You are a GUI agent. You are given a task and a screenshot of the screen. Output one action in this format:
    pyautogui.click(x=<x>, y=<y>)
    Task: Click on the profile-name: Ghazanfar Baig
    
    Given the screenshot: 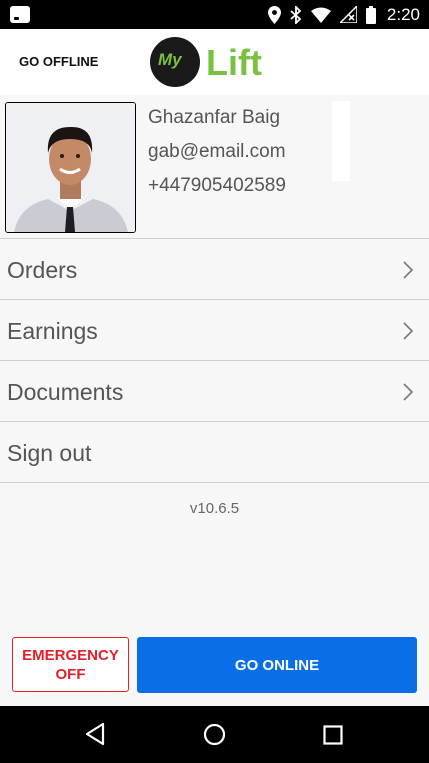 What is the action you would take?
    pyautogui.click(x=214, y=117)
    